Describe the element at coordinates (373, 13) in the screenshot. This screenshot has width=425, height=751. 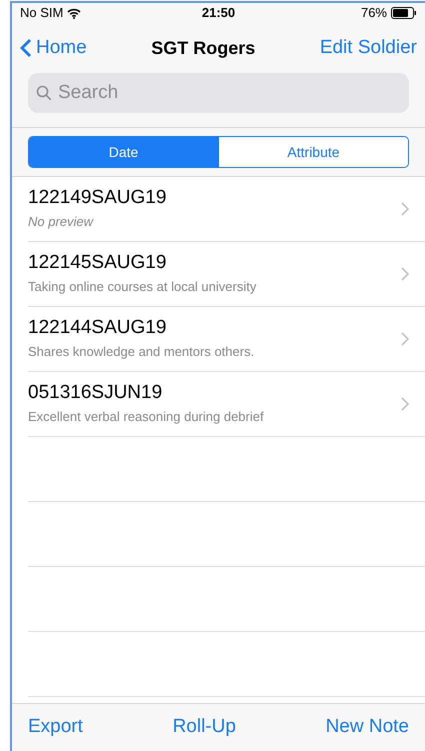
I see `battery-text: 76%` at that location.